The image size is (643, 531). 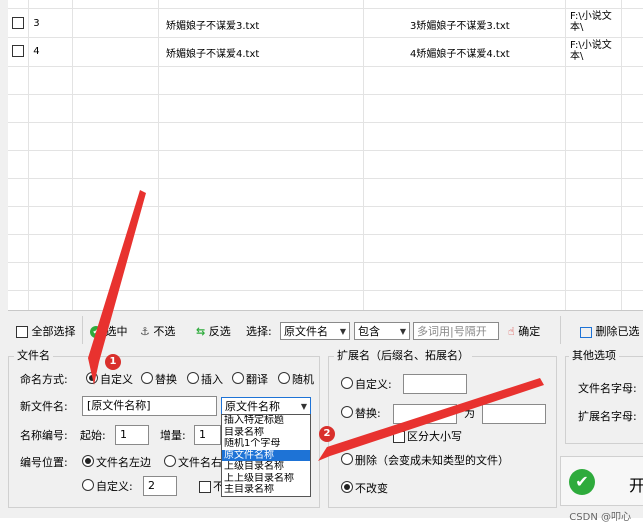 What do you see at coordinates (327, 434) in the screenshot?
I see `step-badge-2: 2` at bounding box center [327, 434].